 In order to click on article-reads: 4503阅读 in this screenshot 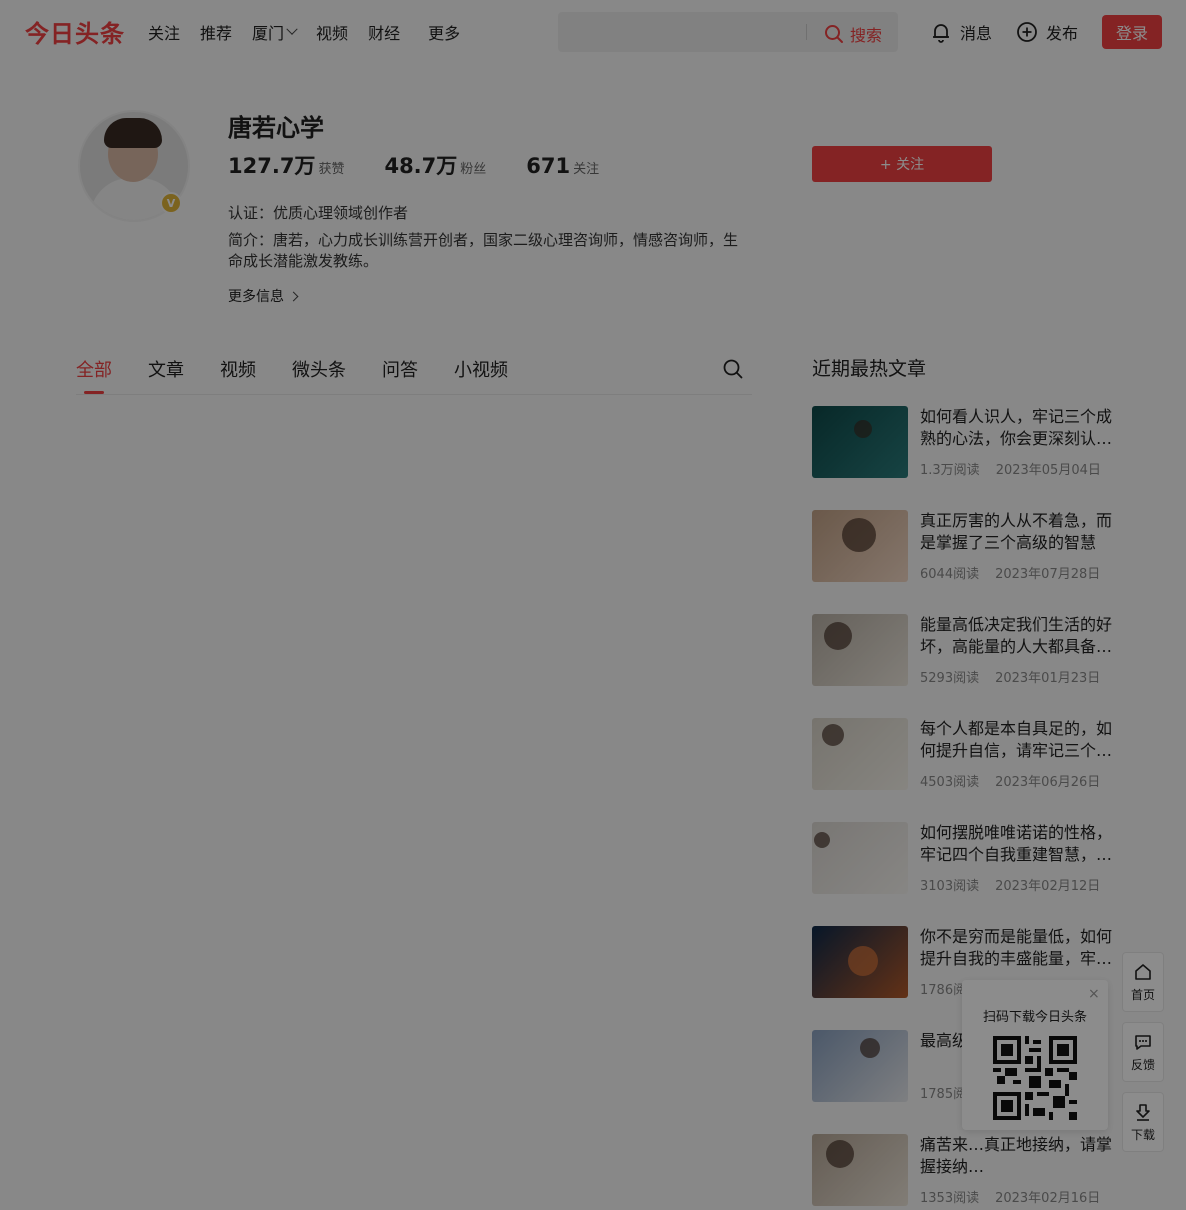, I will do `click(950, 782)`.